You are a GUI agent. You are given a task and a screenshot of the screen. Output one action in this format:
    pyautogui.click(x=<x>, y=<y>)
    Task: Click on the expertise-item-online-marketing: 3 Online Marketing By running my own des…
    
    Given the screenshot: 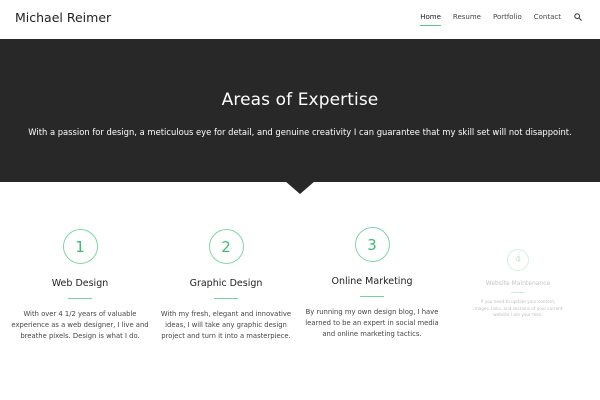 What is the action you would take?
    pyautogui.click(x=372, y=283)
    